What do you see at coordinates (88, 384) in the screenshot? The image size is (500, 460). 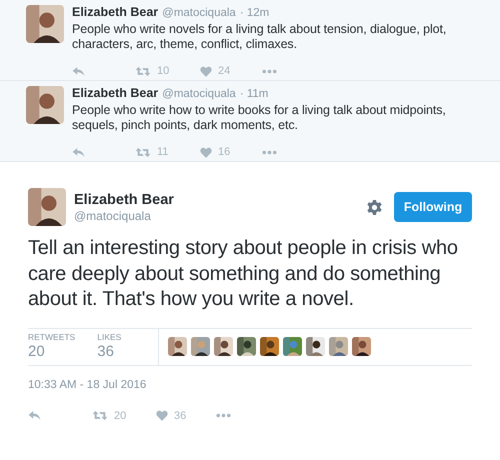 I see `tweet-timestamp: 10:33 AM - 18 Jul 2016` at bounding box center [88, 384].